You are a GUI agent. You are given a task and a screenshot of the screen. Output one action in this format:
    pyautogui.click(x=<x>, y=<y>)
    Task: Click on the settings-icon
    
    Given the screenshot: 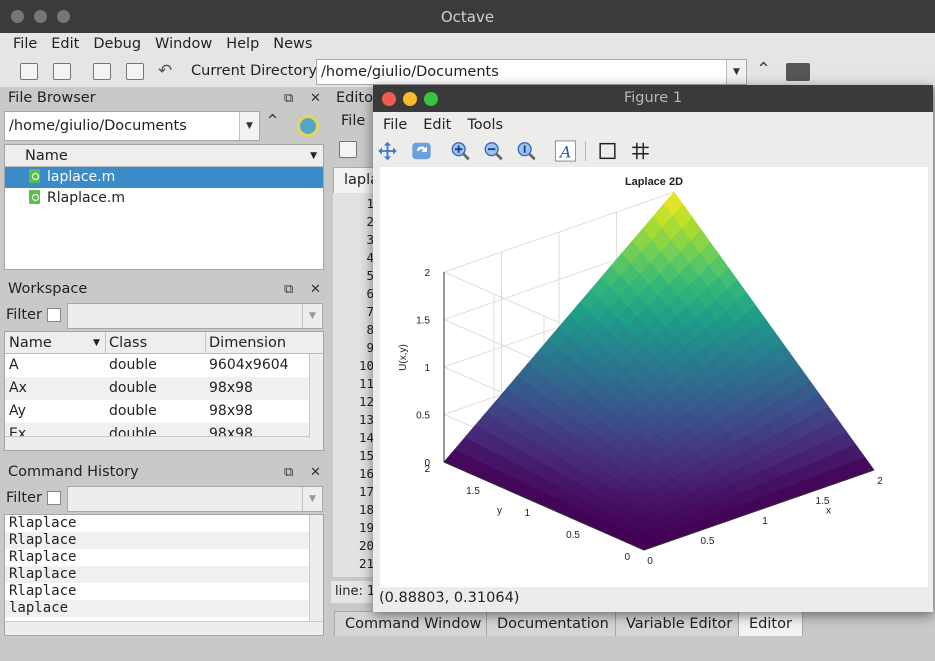 What is the action you would take?
    pyautogui.click(x=308, y=126)
    